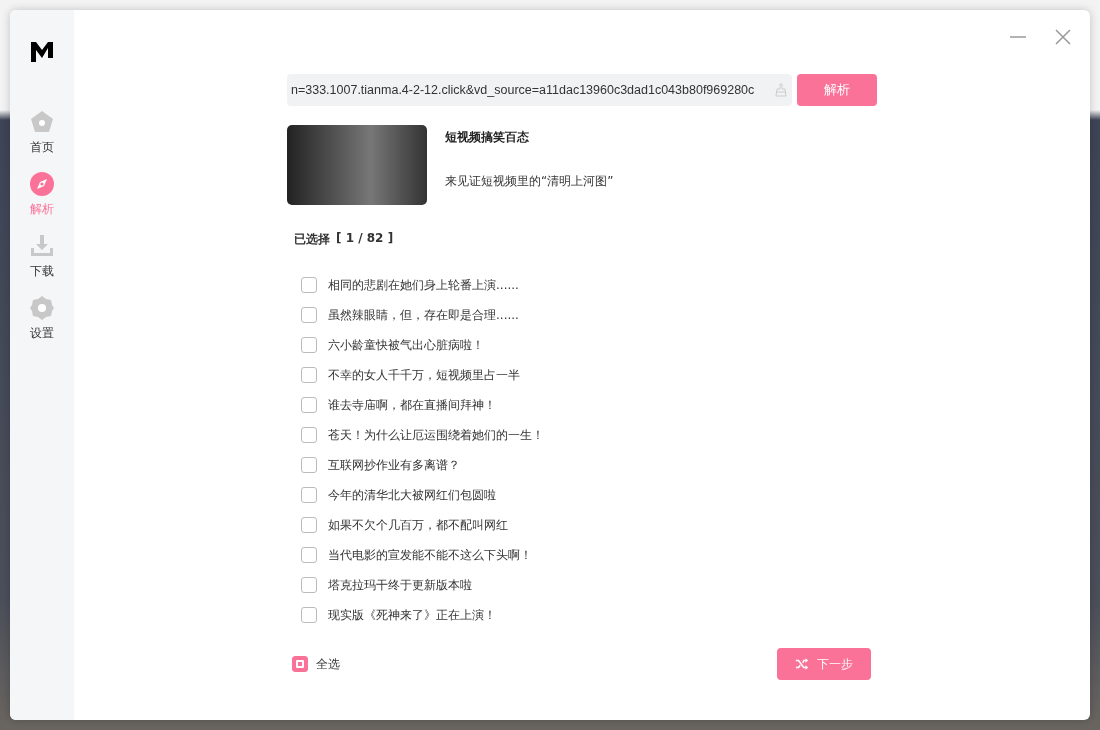 Image resolution: width=1100 pixels, height=730 pixels. What do you see at coordinates (412, 615) in the screenshot?
I see `episode-title: 现实版《死神来了》正在上演！` at bounding box center [412, 615].